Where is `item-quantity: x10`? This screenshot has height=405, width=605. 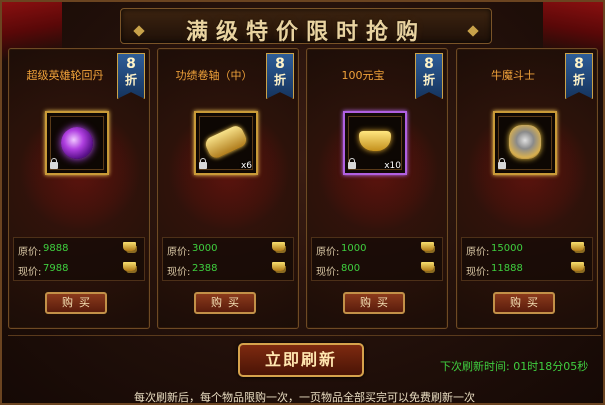 item-quantity: x10 is located at coordinates (392, 166).